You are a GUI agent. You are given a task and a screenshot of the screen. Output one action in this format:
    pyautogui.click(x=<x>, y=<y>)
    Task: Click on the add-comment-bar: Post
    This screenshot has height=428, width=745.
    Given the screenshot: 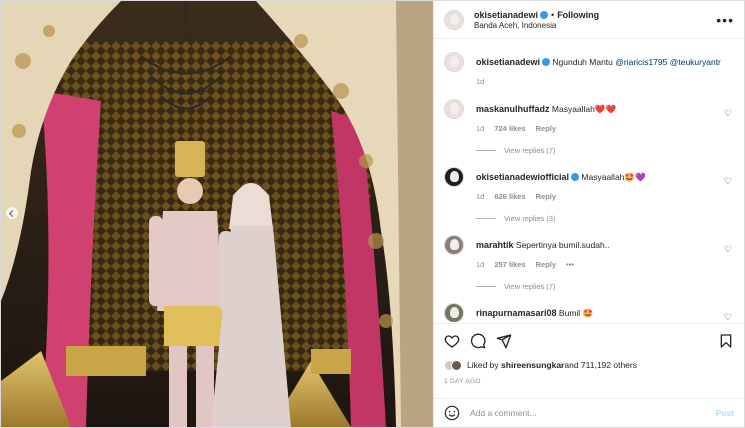 What is the action you would take?
    pyautogui.click(x=589, y=412)
    